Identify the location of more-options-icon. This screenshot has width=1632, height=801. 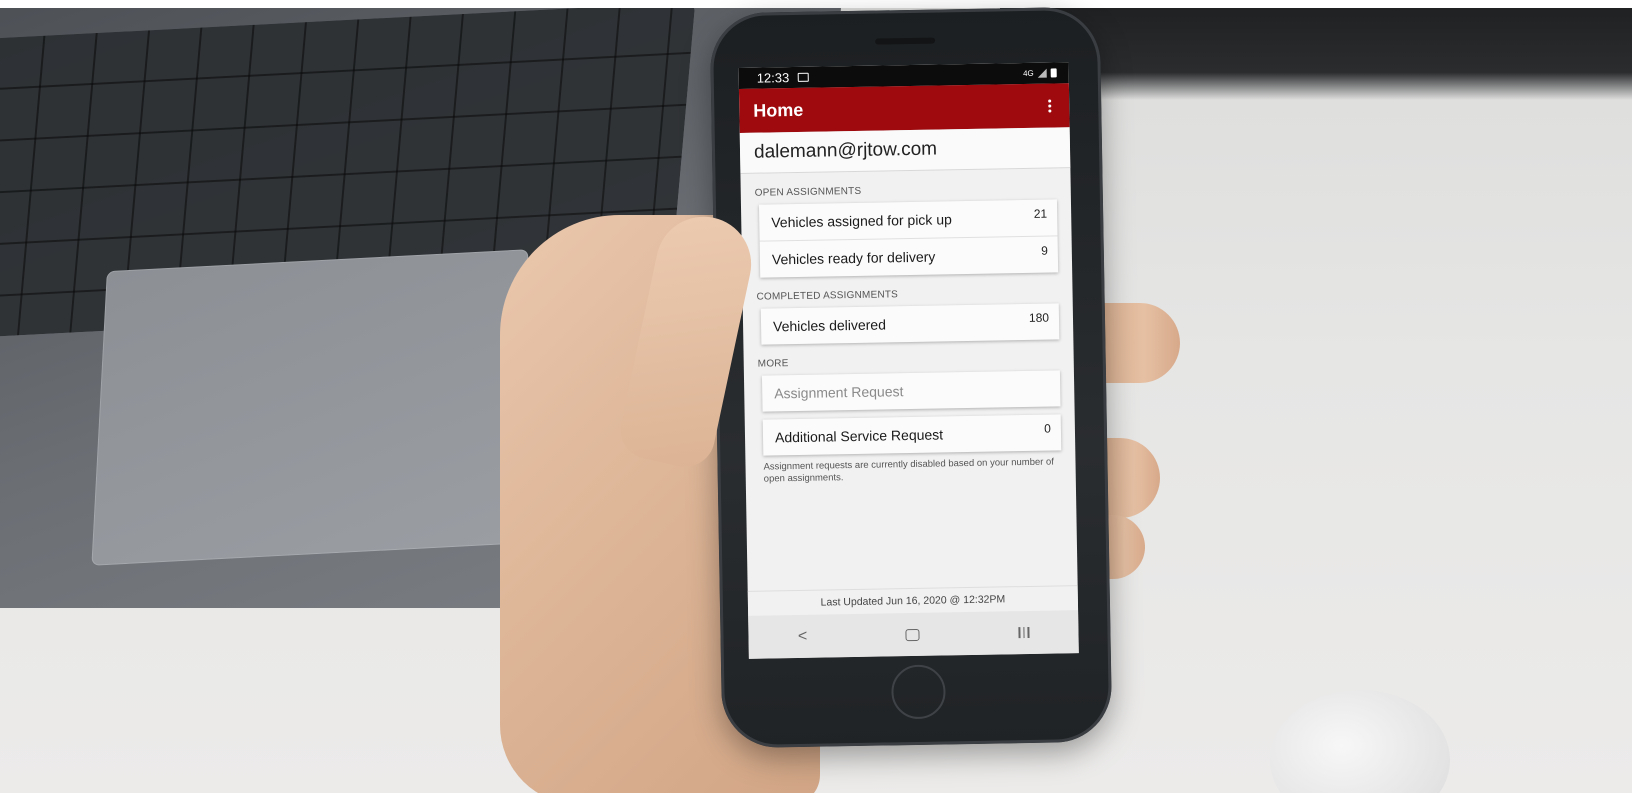
(1049, 105).